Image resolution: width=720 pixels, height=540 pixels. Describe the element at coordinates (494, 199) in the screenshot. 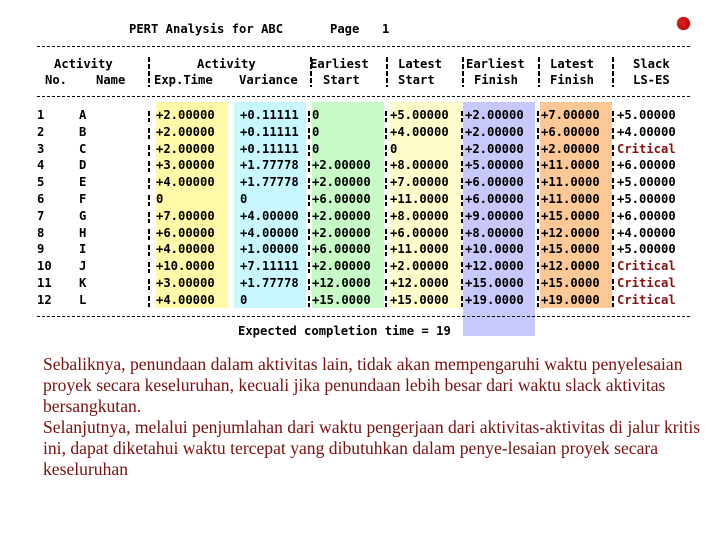

I see `cell-earliest-finish: +6.00000` at that location.